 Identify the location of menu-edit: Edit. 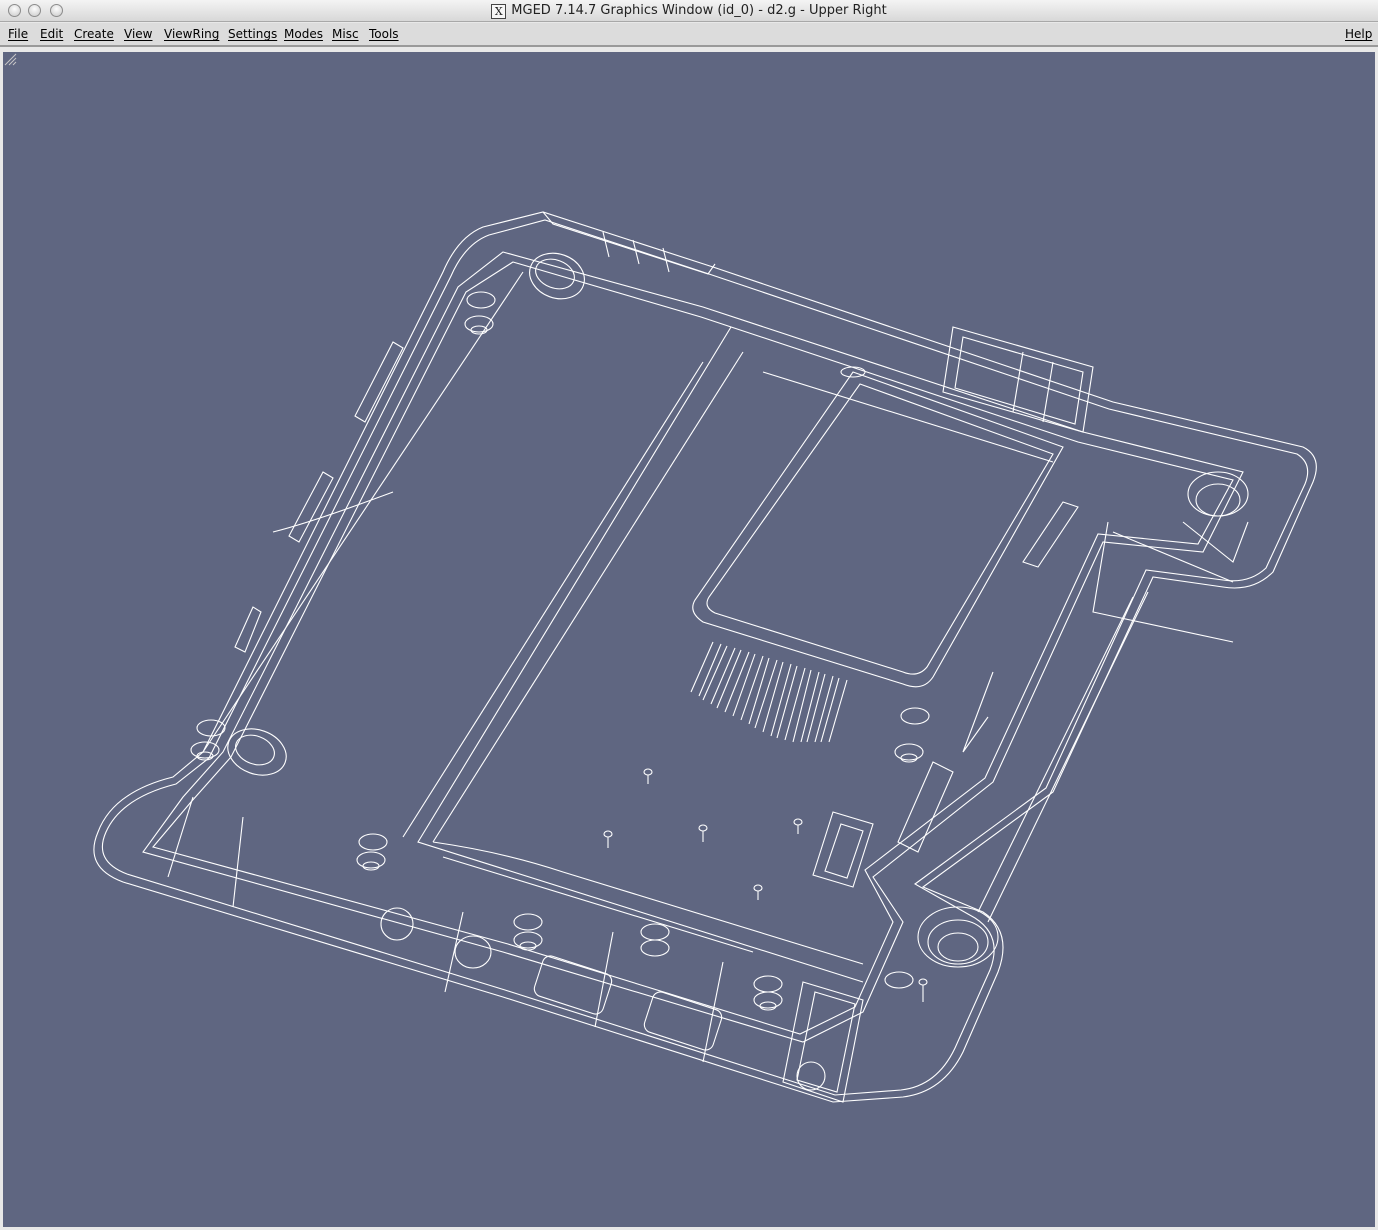
(51, 34).